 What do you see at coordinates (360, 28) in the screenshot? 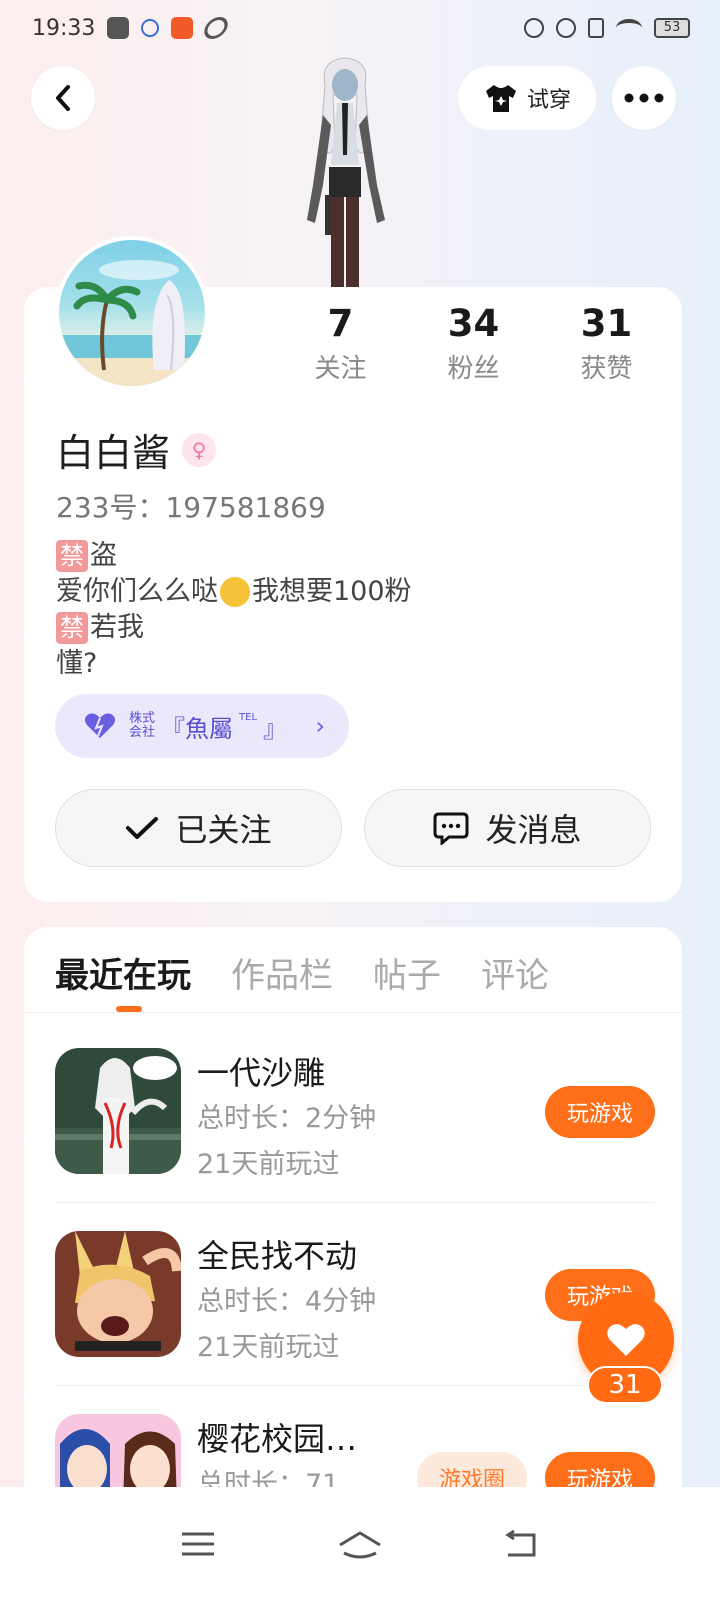
I see `status-bar: 19:33 53` at bounding box center [360, 28].